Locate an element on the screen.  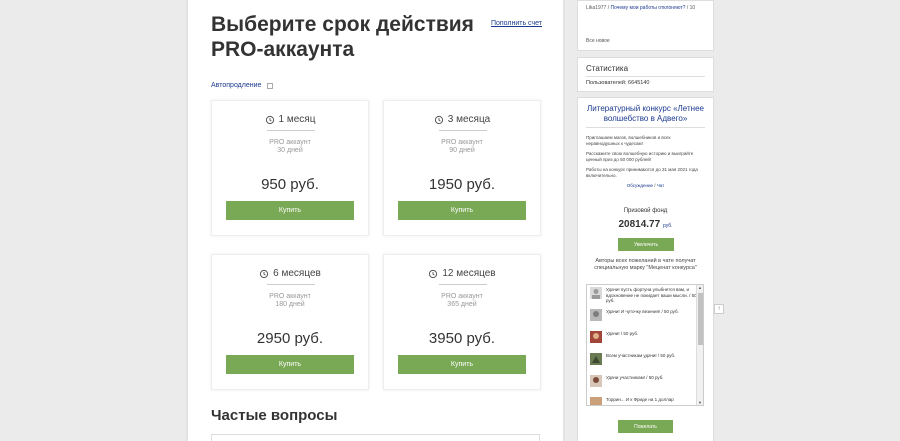
wish-text: Удачи! / 50 руб. is located at coordinates (622, 333).